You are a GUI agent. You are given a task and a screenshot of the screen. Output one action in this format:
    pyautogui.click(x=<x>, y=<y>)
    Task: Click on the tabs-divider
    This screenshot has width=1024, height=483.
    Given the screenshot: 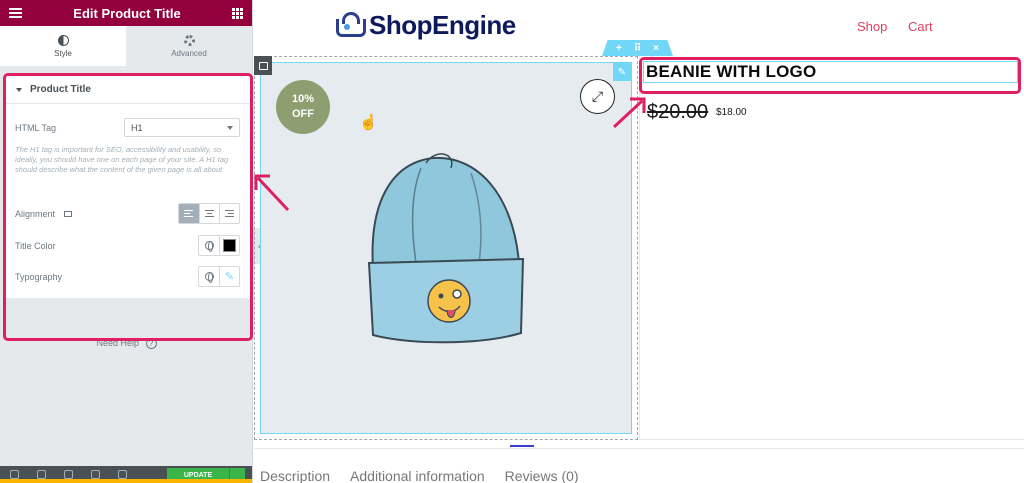 What is the action you would take?
    pyautogui.click(x=639, y=448)
    